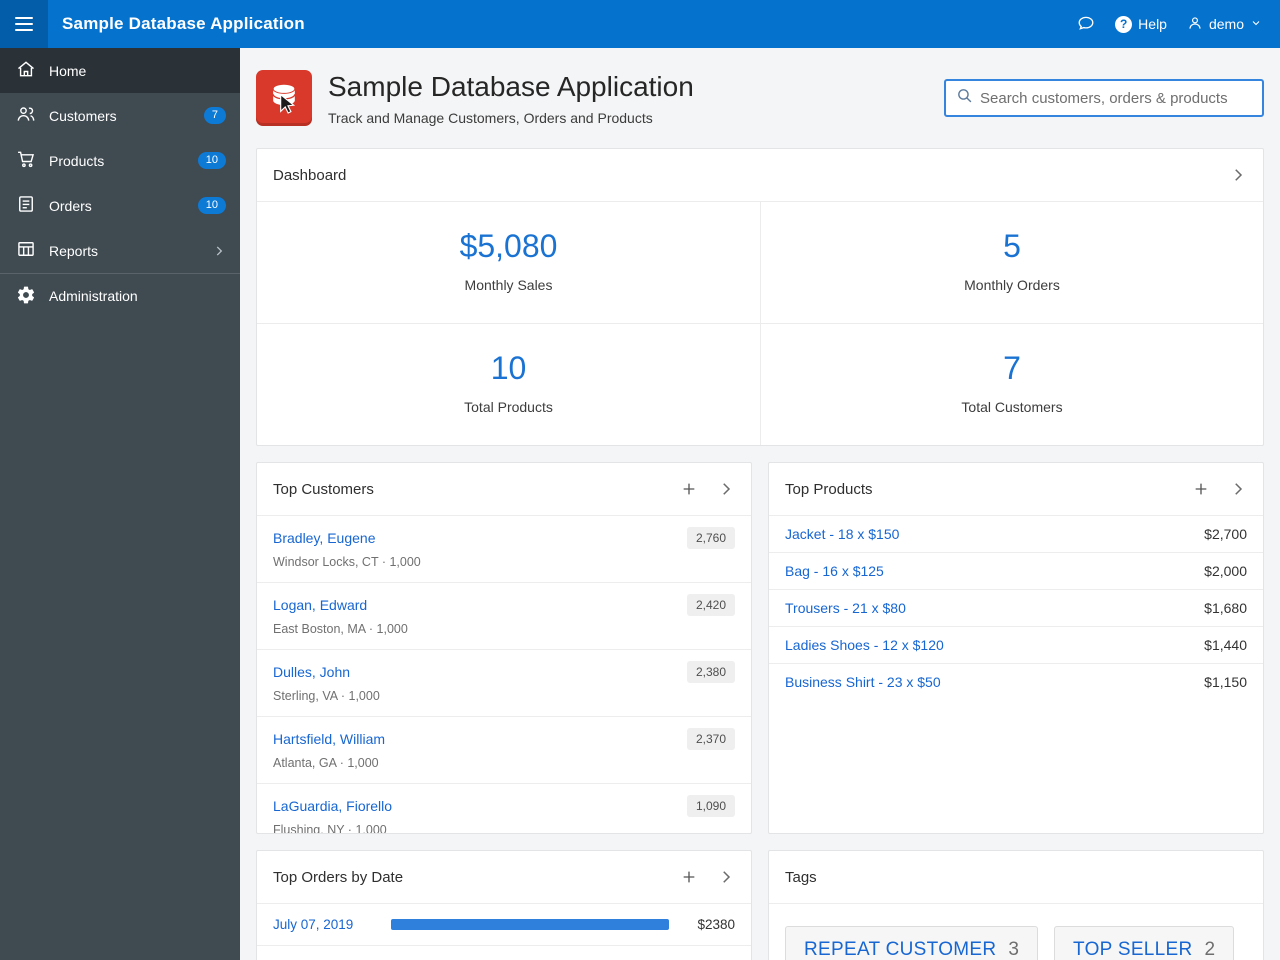 The height and width of the screenshot is (960, 1280). I want to click on user-icon, so click(1195, 24).